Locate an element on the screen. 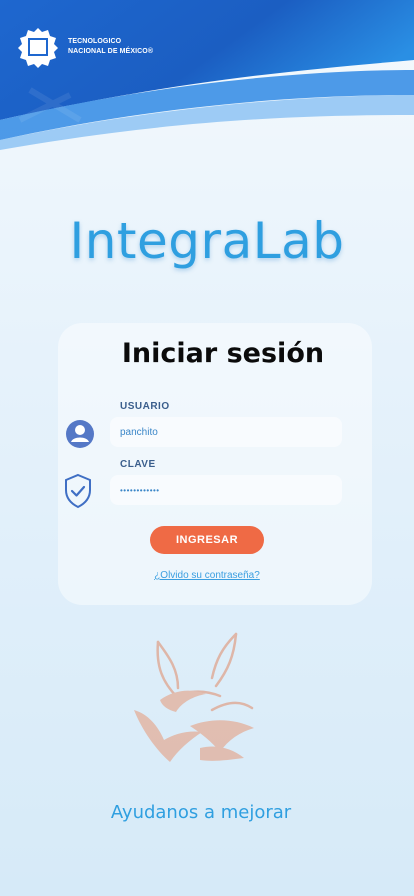  login-title: Iniciar sesión is located at coordinates (223, 353).